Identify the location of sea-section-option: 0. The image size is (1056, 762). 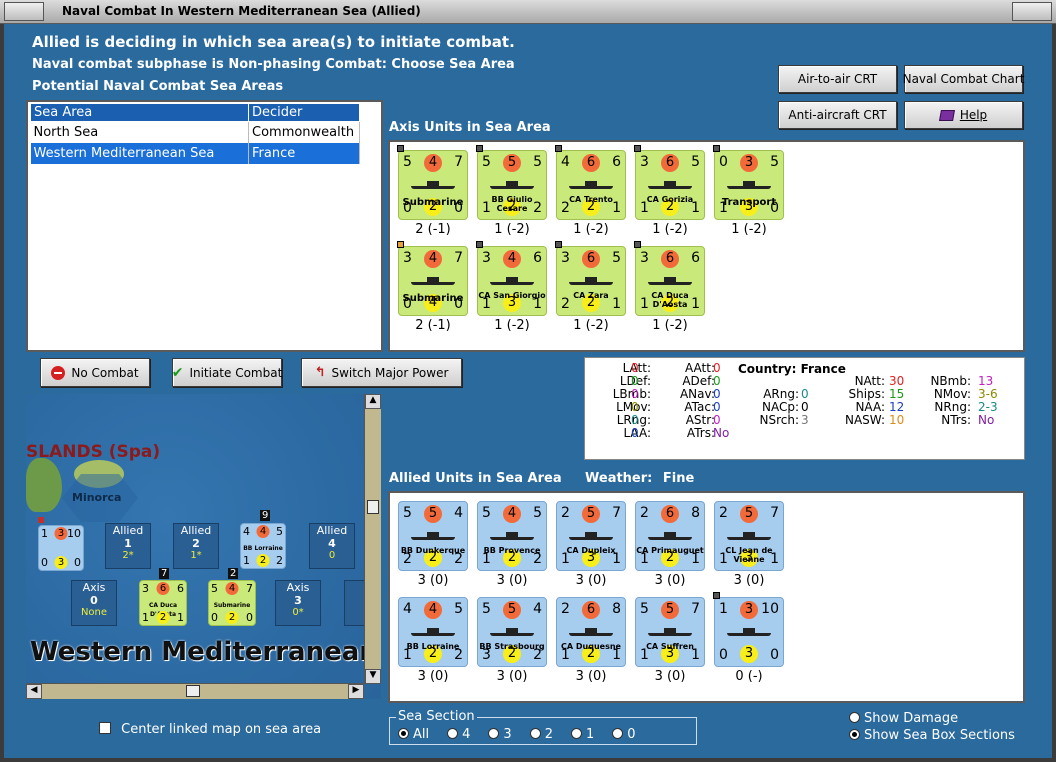
(624, 734).